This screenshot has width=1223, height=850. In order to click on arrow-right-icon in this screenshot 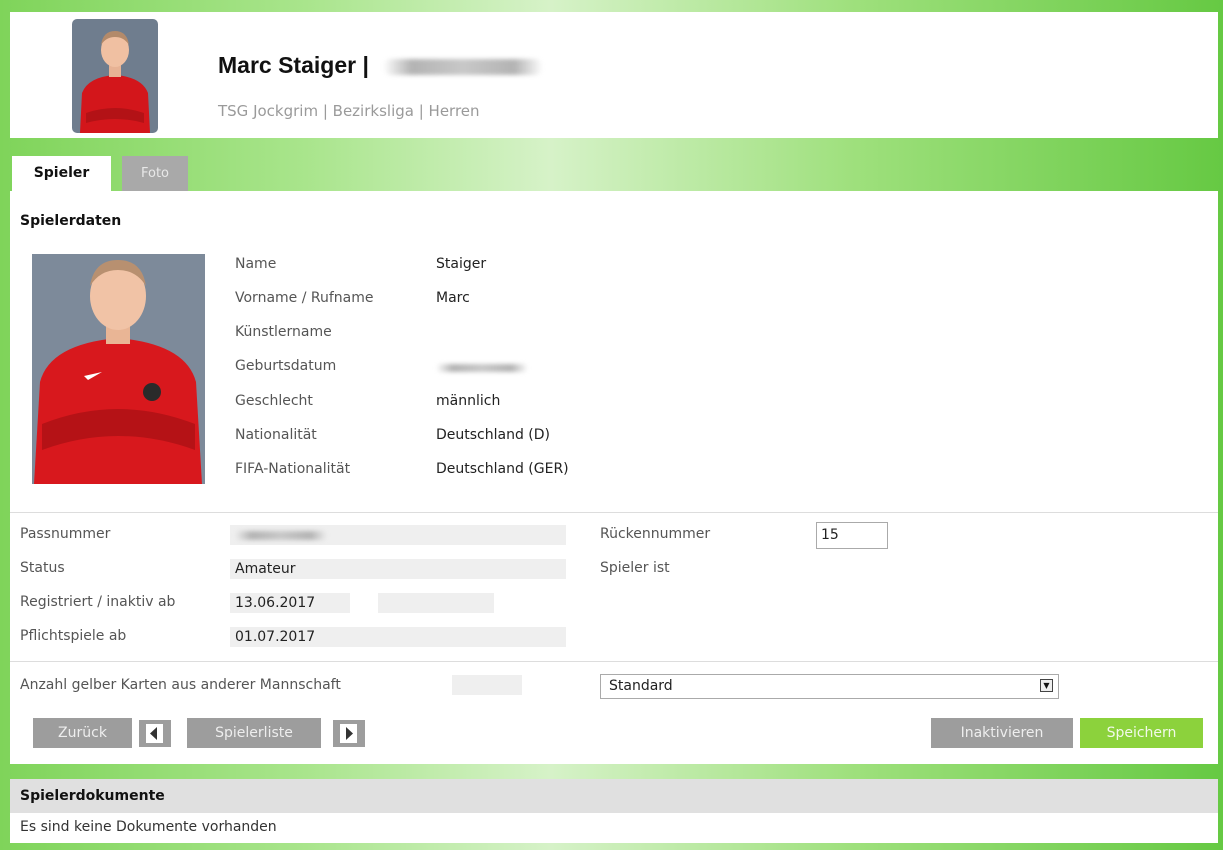, I will do `click(348, 733)`.